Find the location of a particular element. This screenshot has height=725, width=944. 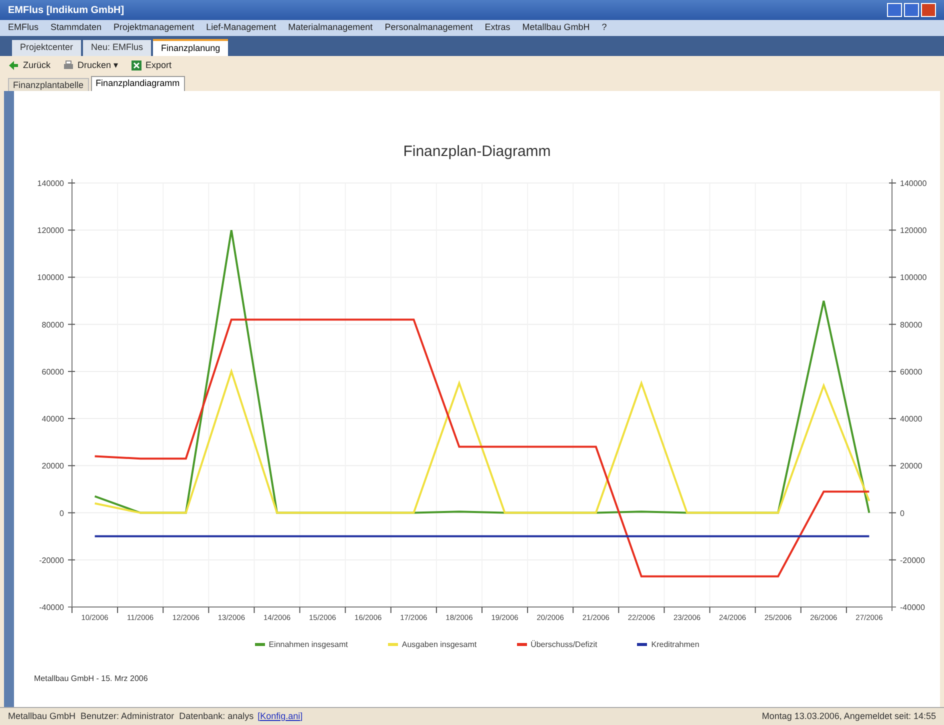

menu-item: Stammdaten is located at coordinates (76, 28).